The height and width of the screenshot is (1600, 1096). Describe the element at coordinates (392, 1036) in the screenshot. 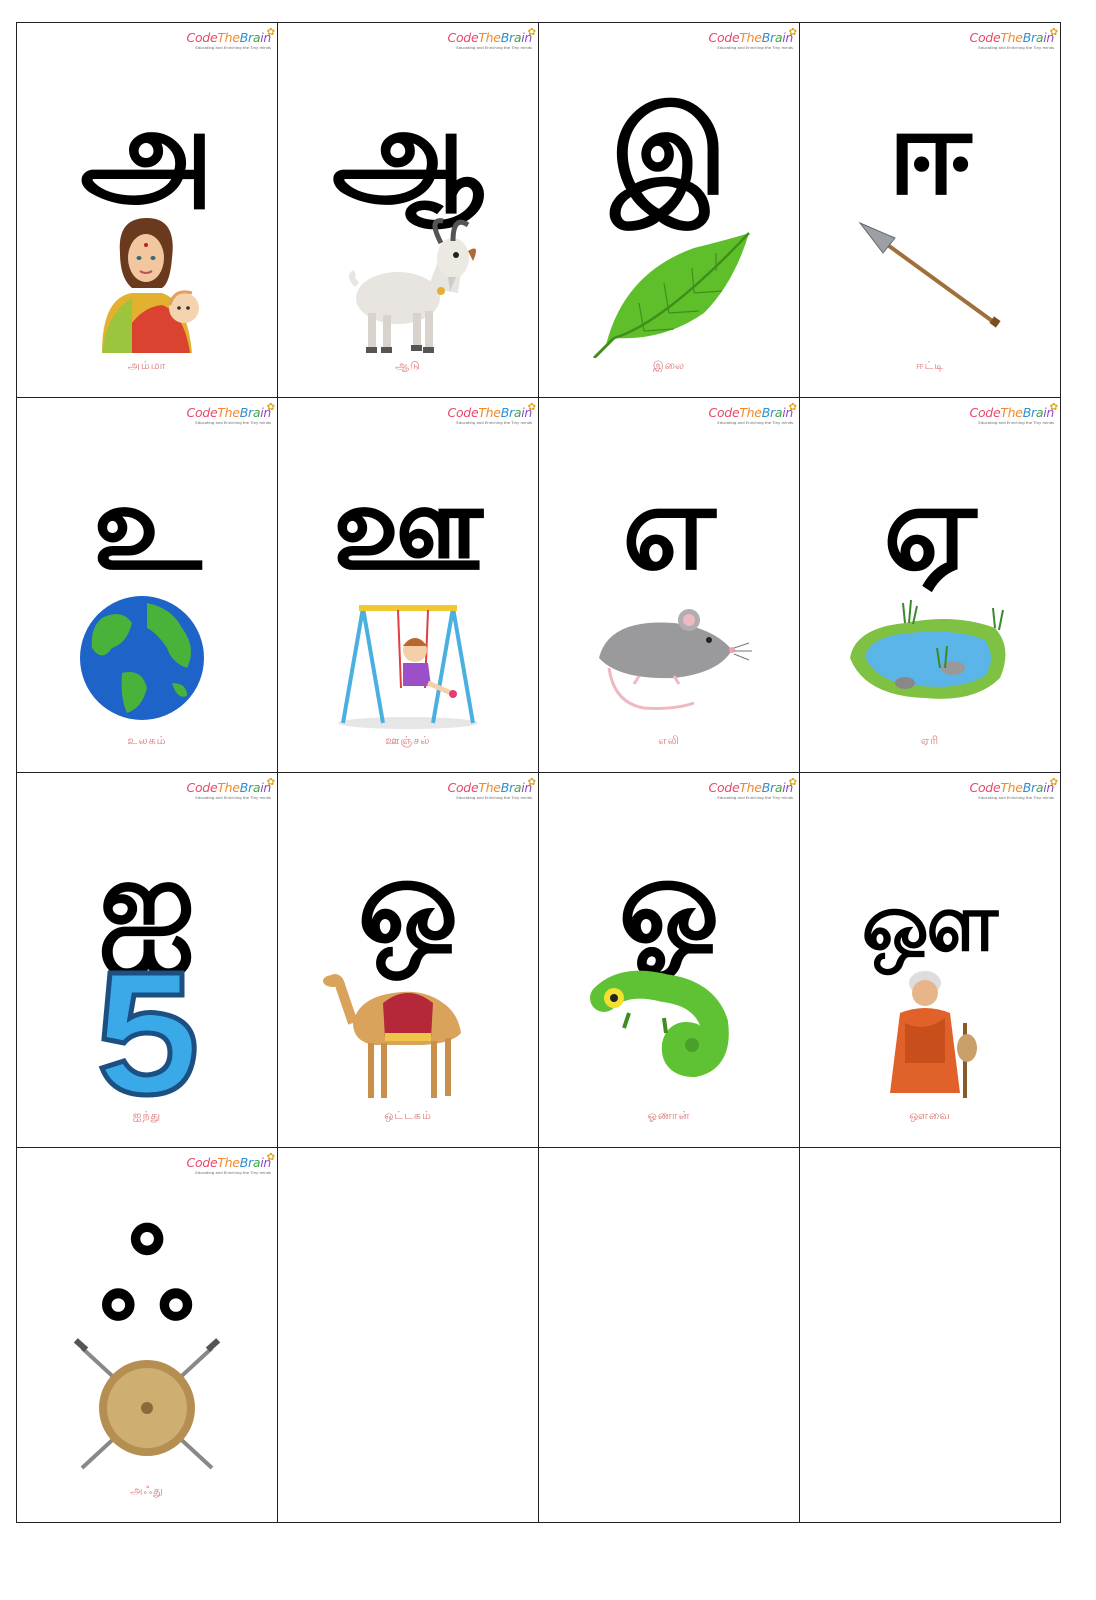

I see `camel-icon` at that location.